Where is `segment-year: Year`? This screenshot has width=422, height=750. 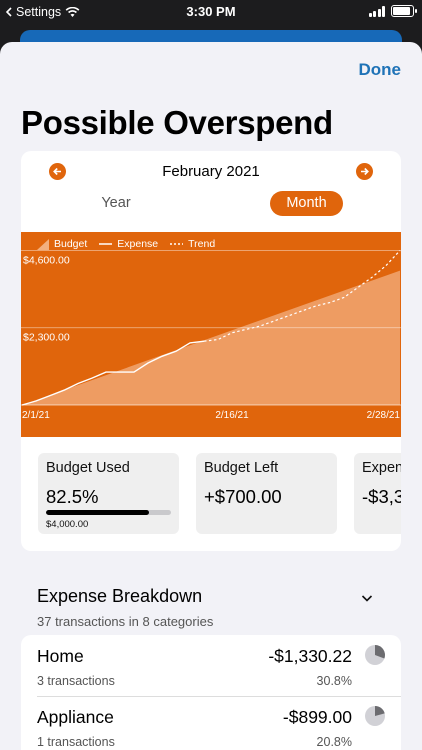 segment-year: Year is located at coordinates (116, 203).